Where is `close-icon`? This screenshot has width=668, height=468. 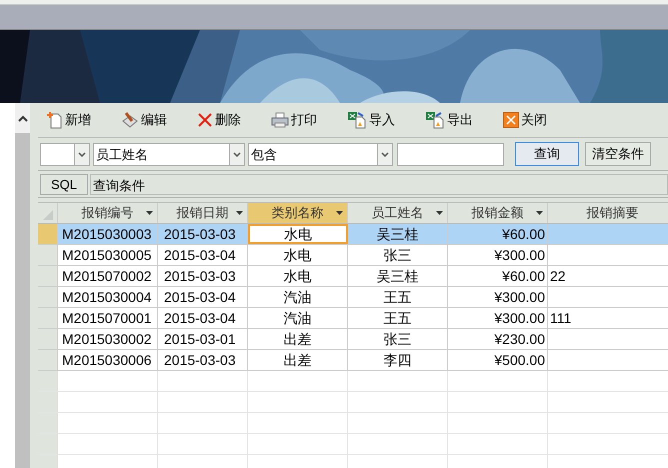 close-icon is located at coordinates (511, 120).